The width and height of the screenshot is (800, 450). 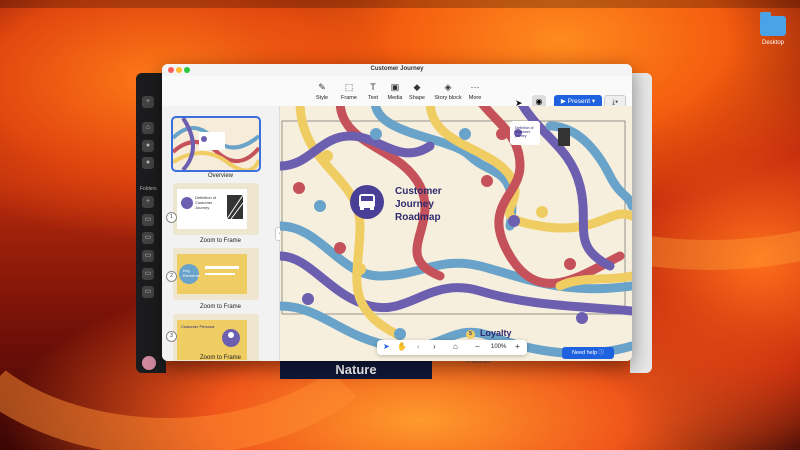 What do you see at coordinates (148, 189) in the screenshot?
I see `folders-label: Folders` at bounding box center [148, 189].